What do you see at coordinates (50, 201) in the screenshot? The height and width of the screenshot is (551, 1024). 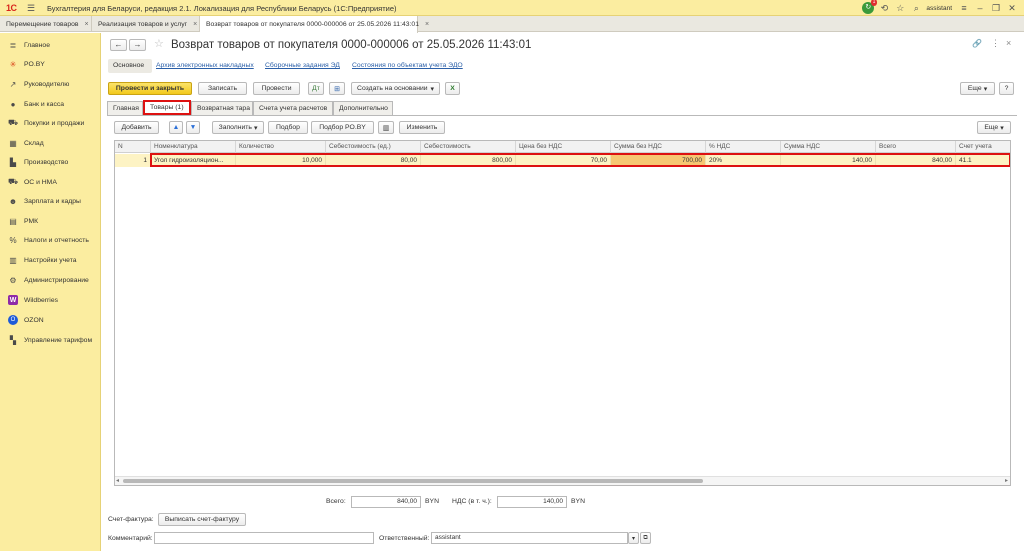 I see `sidebar-item-salary: ☻ Зарплата и кадры` at bounding box center [50, 201].